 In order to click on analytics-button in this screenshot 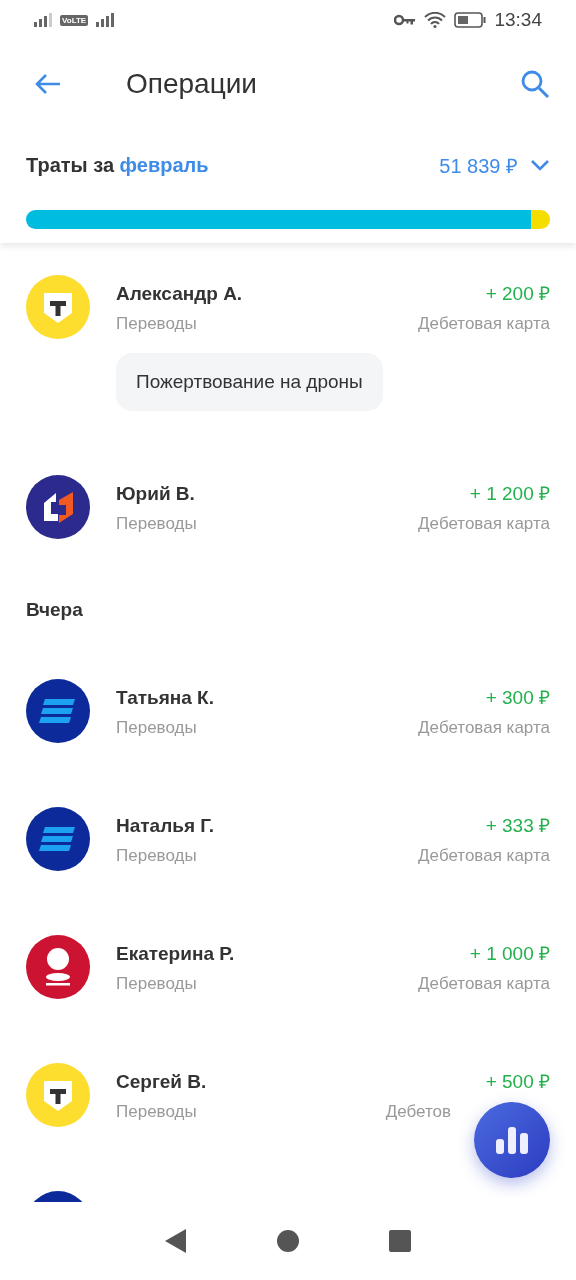, I will do `click(512, 1140)`.